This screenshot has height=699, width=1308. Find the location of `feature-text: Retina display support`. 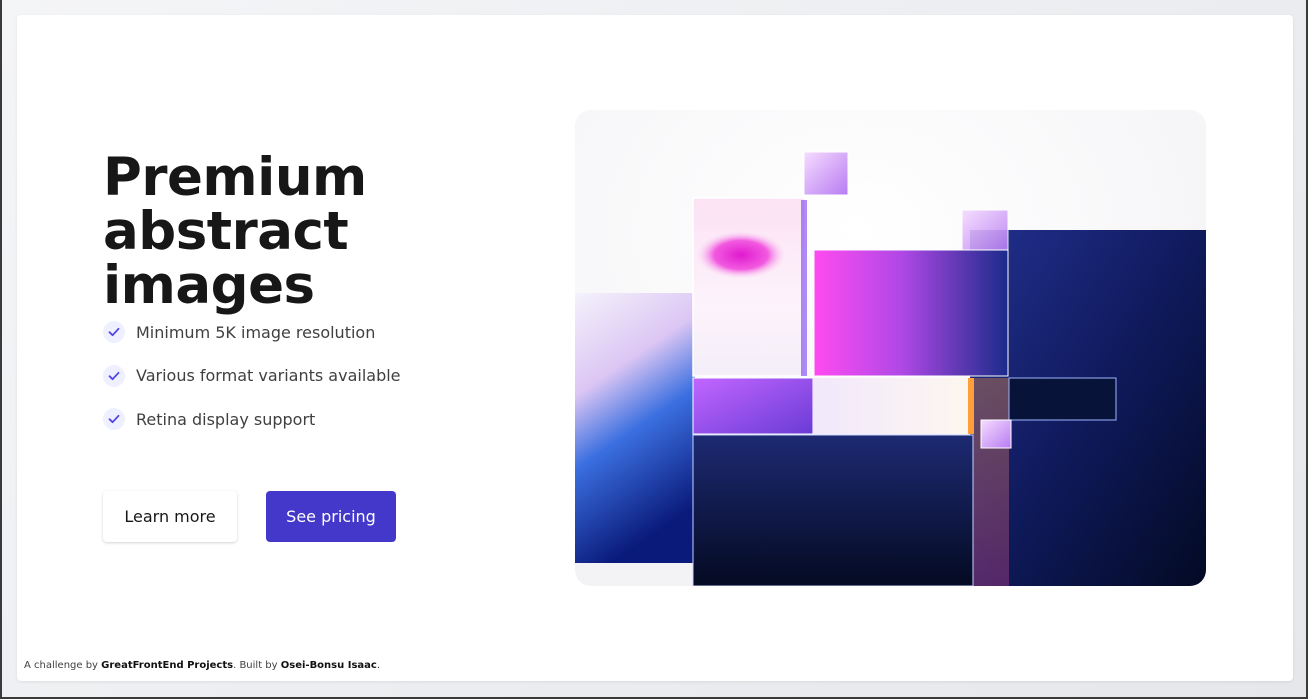

feature-text: Retina display support is located at coordinates (226, 419).